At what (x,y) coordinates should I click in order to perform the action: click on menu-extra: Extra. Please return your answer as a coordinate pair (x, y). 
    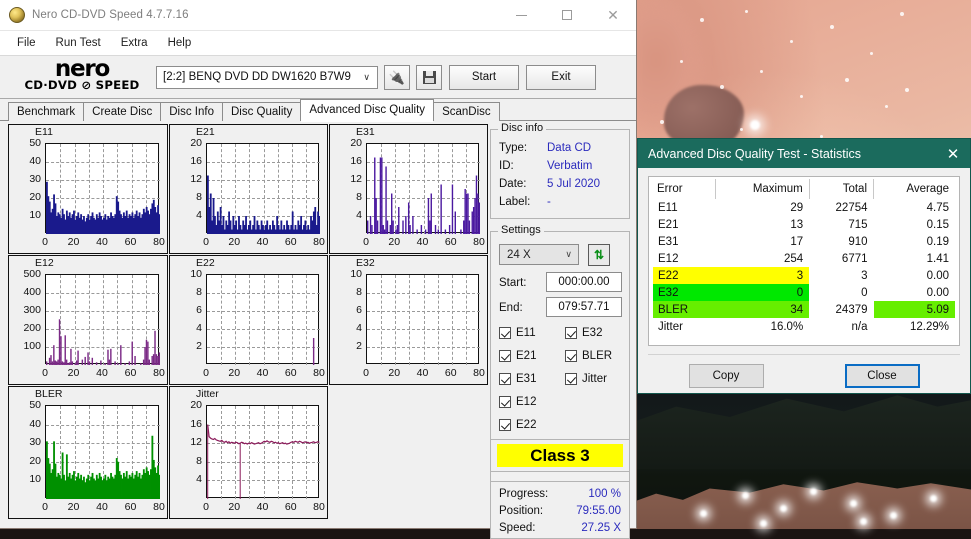
    Looking at the image, I should click on (134, 43).